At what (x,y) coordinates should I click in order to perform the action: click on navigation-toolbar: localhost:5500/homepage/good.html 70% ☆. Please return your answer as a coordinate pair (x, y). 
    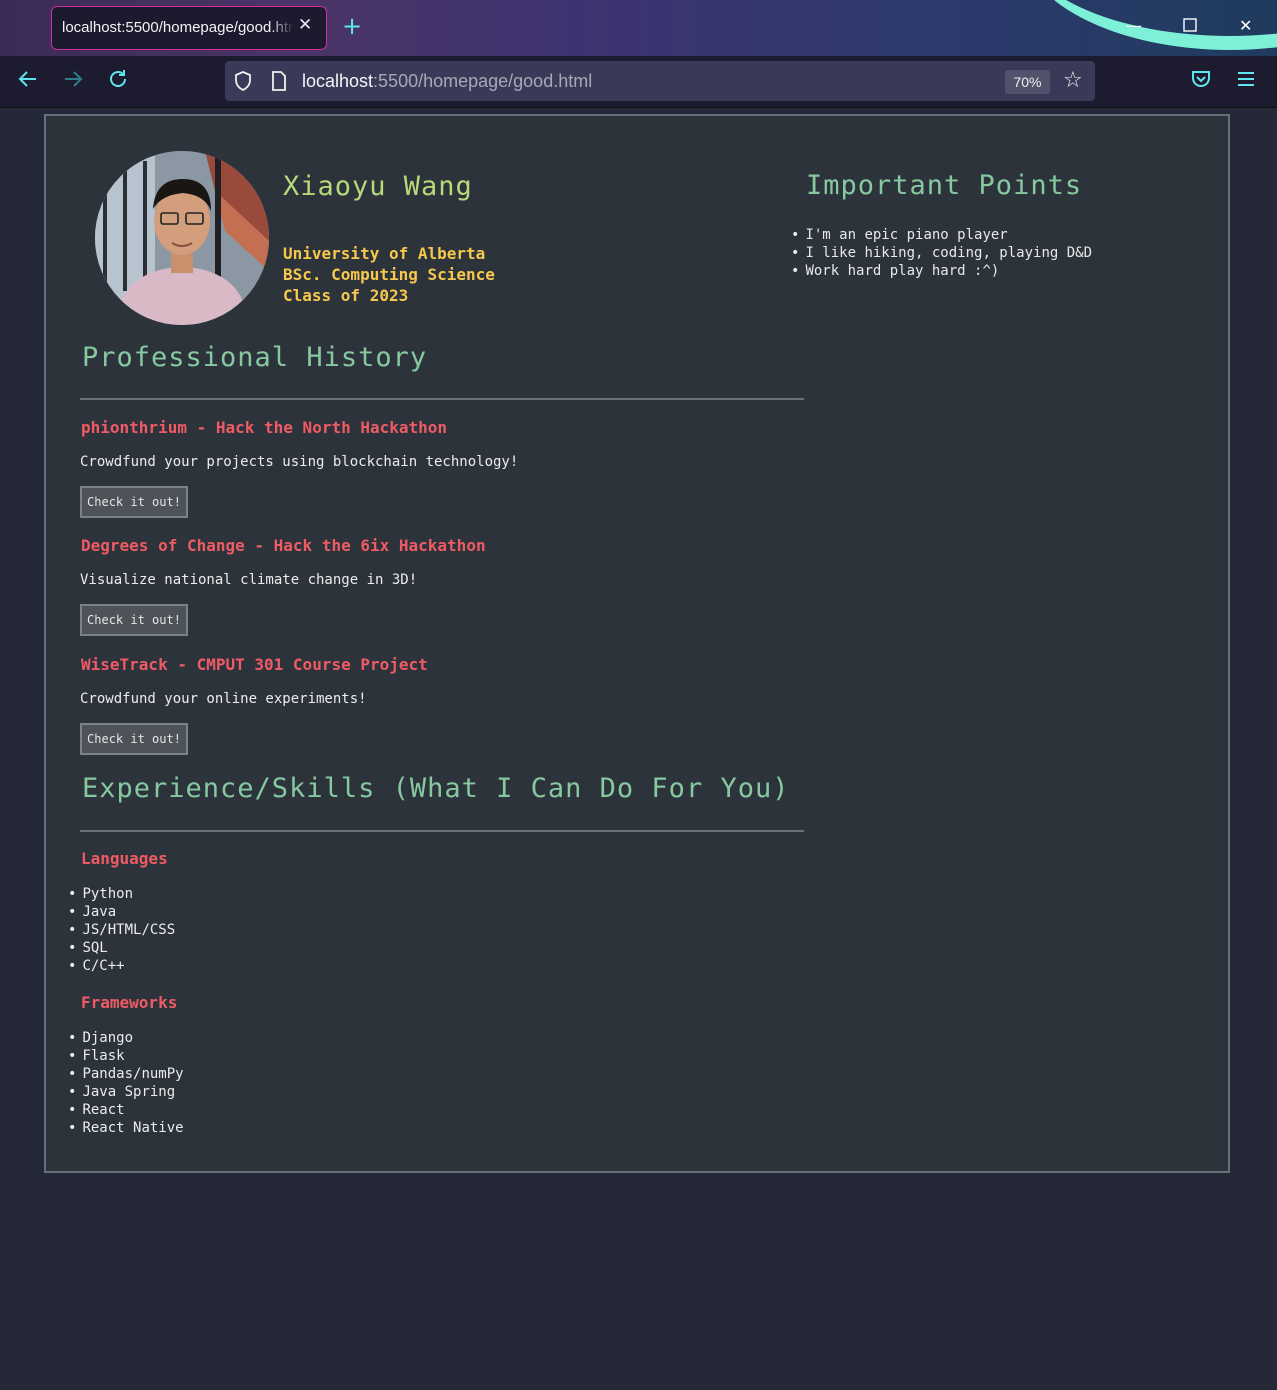
    Looking at the image, I should click on (638, 82).